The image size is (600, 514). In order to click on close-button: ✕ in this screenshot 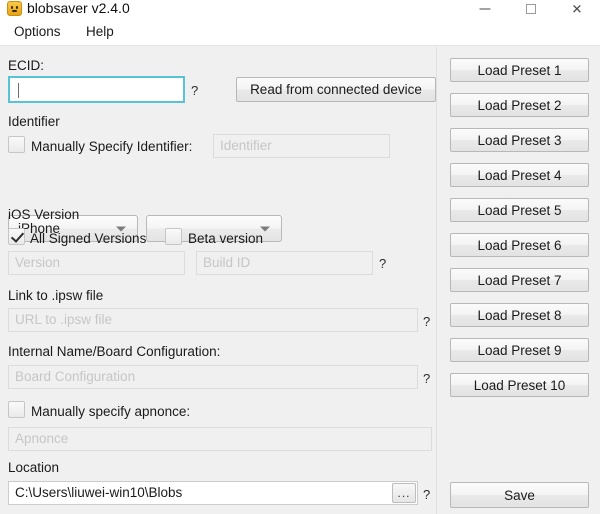, I will do `click(577, 9)`.